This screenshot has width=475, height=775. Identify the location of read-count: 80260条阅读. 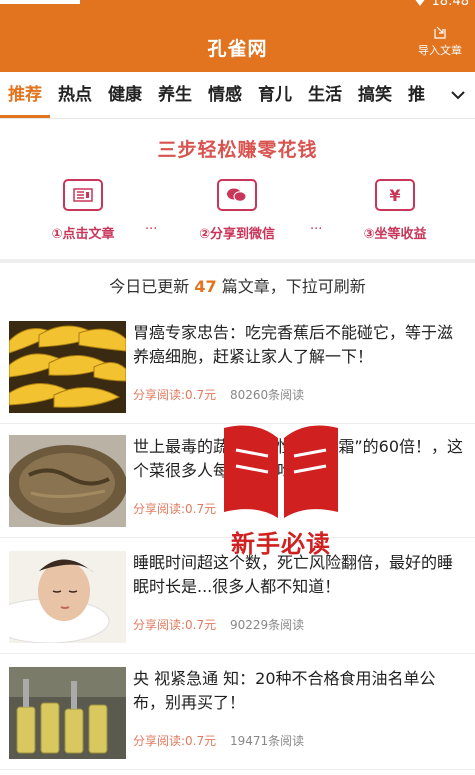
(267, 395).